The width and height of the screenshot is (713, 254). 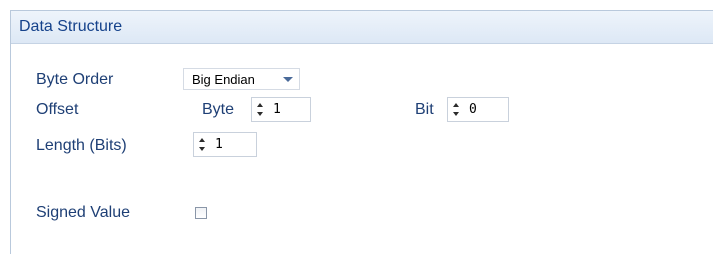 What do you see at coordinates (75, 79) in the screenshot?
I see `byte-order-label: Byte Order` at bounding box center [75, 79].